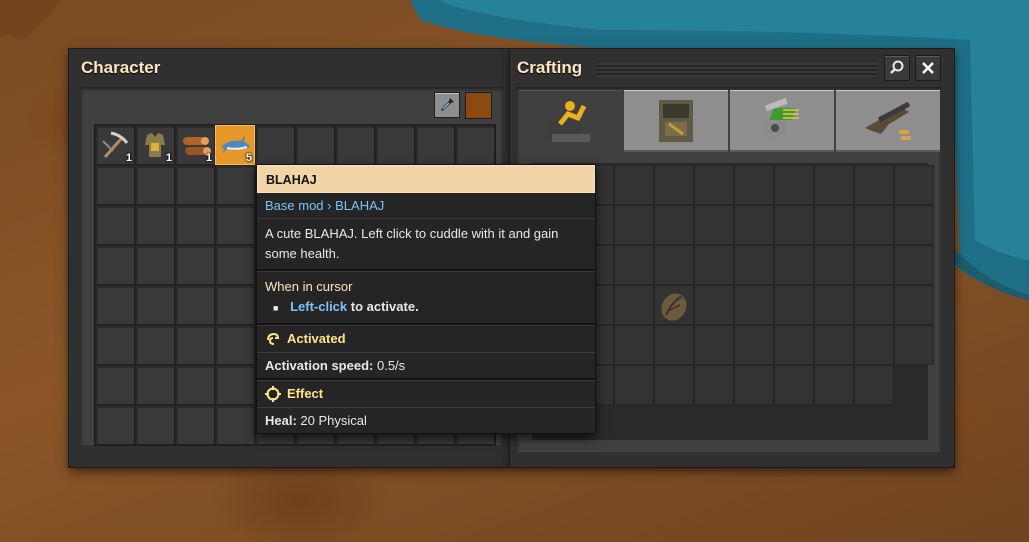 The image size is (1029, 542). I want to click on heal-label: Heal:, so click(281, 420).